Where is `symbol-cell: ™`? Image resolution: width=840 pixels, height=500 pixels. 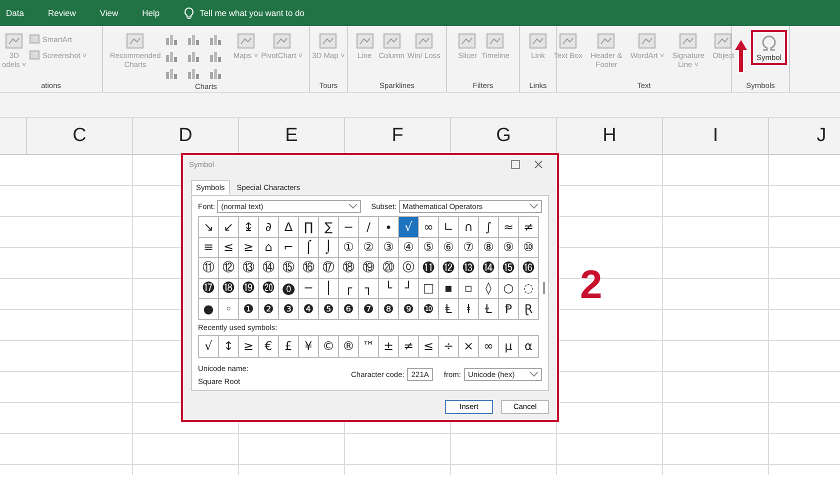
symbol-cell: ™ is located at coordinates (369, 347).